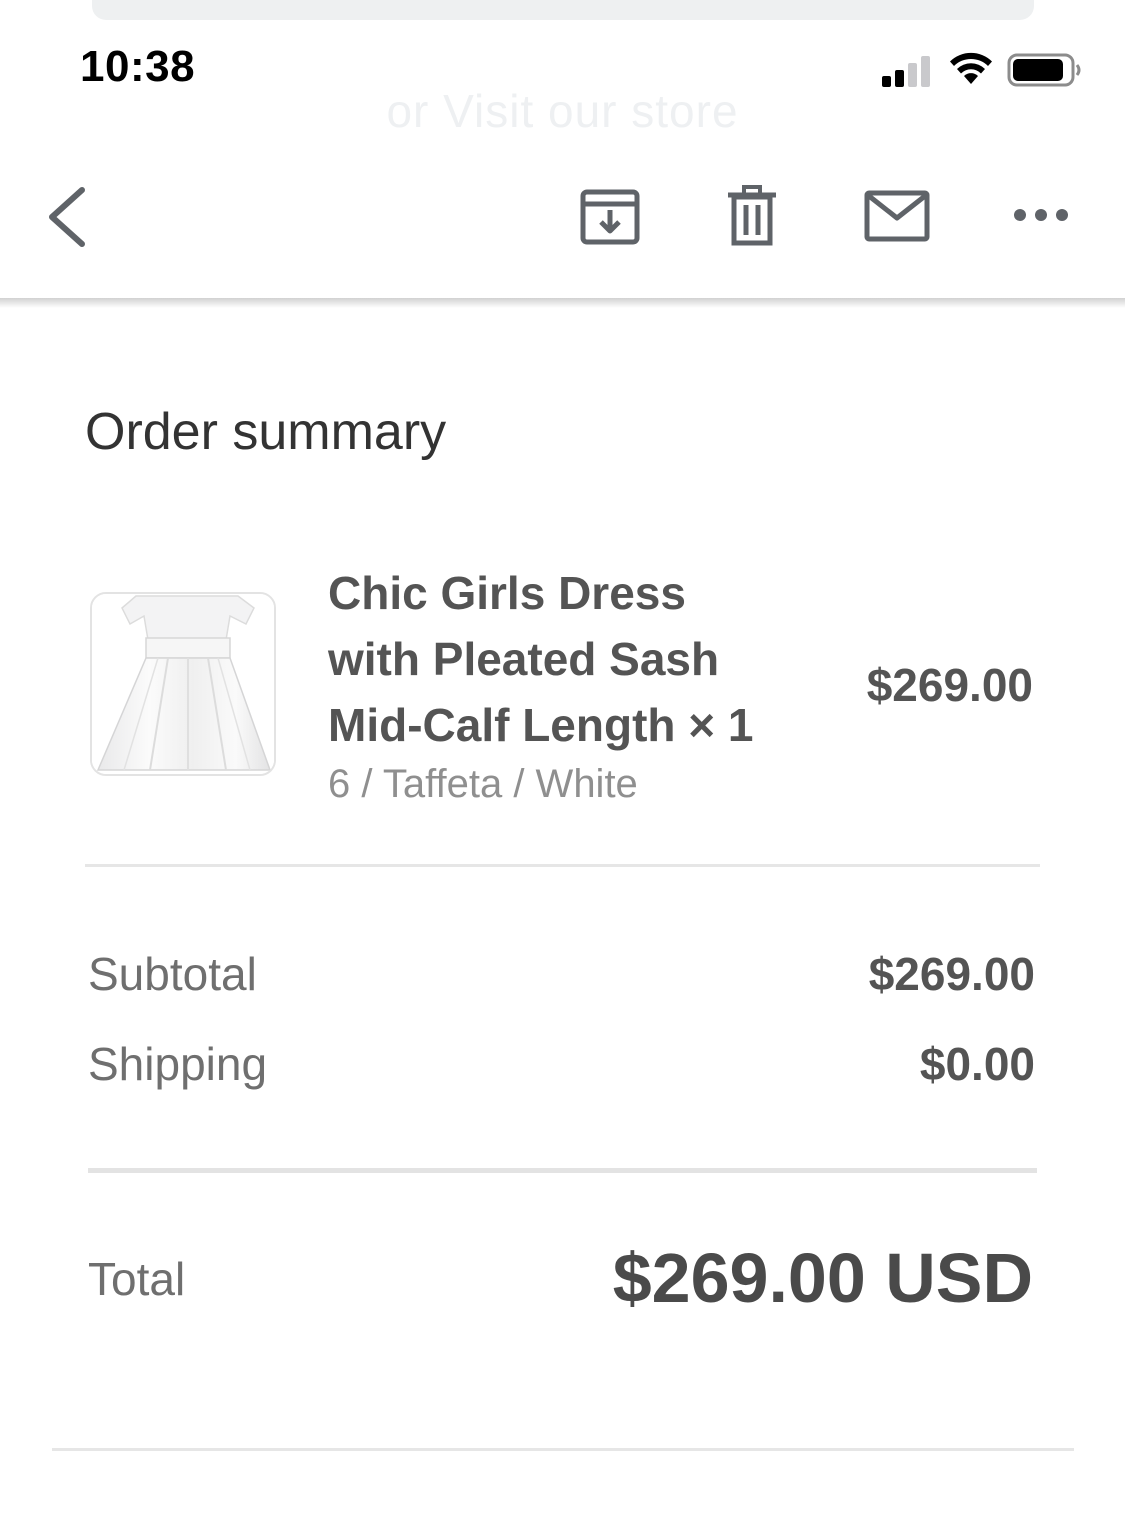  I want to click on product-name-line-3: Mid-Calf Length × 1, so click(541, 725).